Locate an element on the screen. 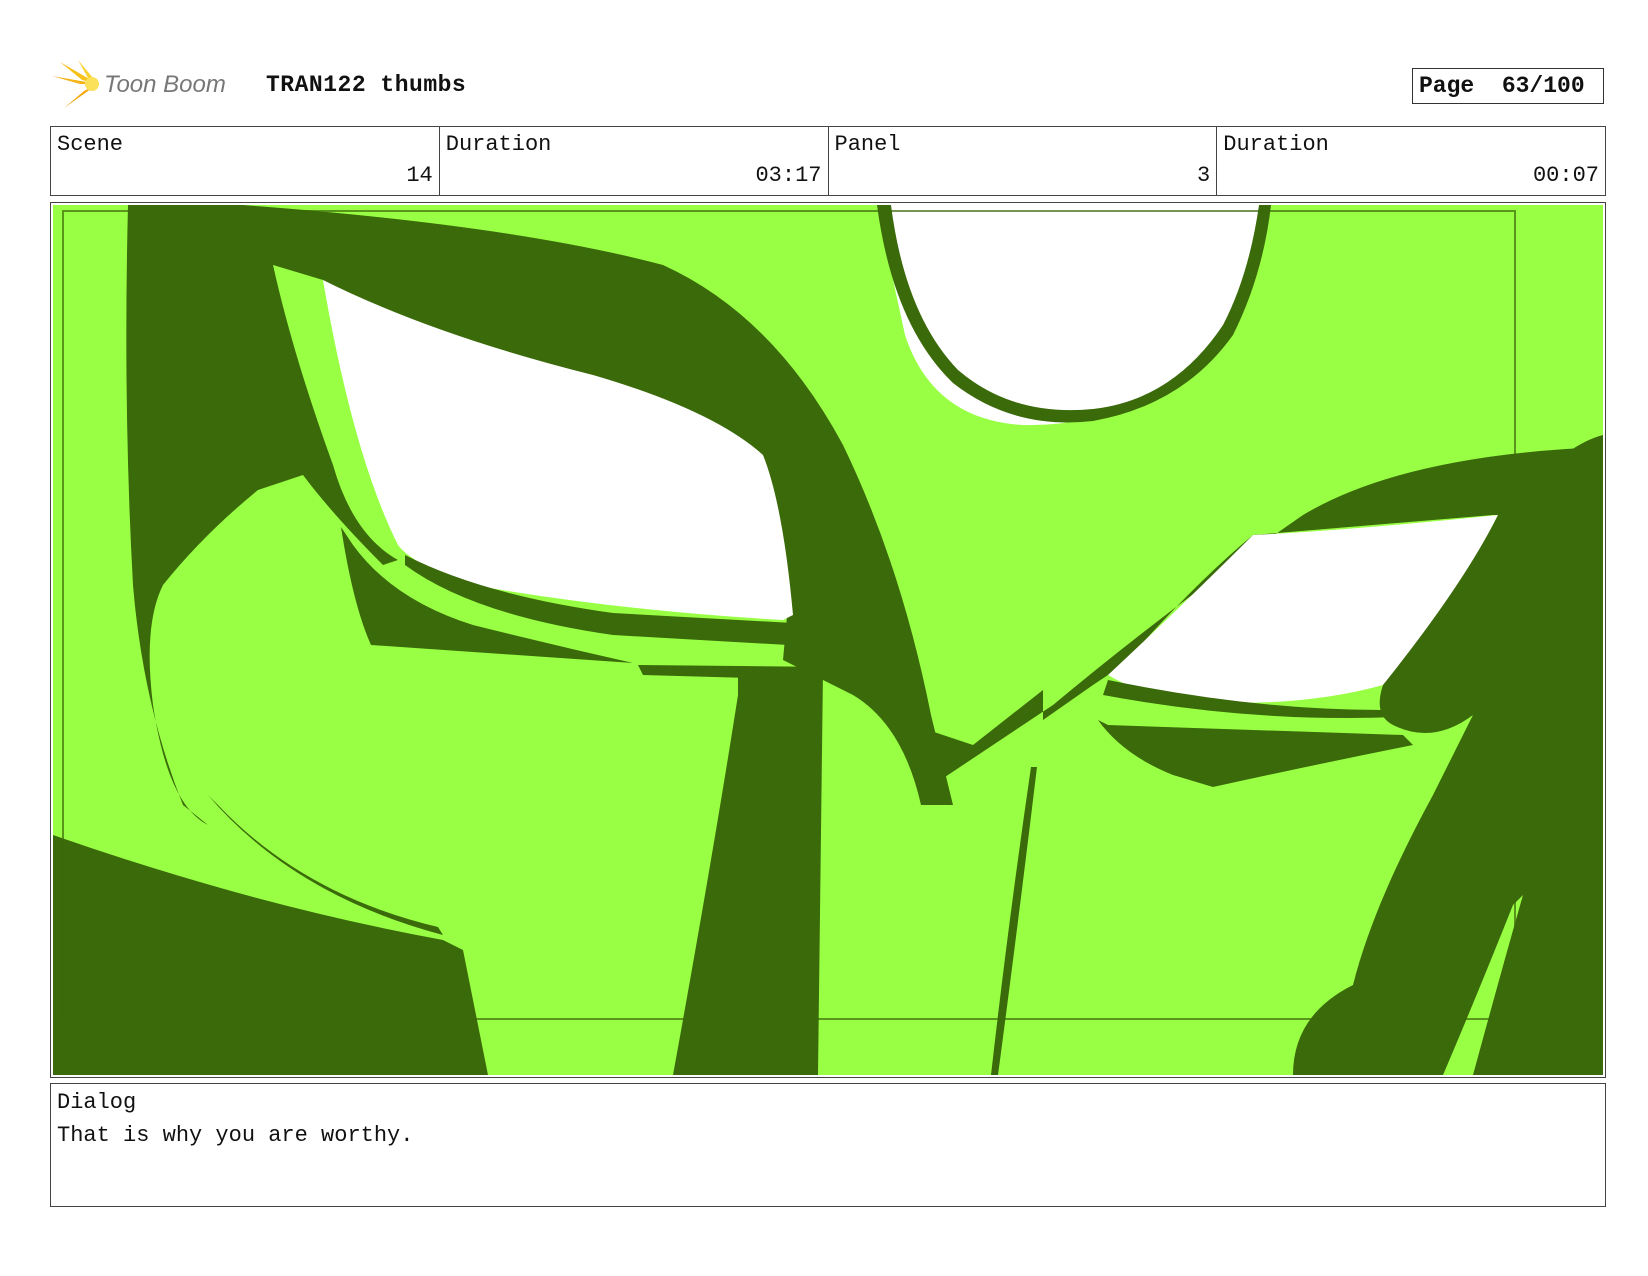 The height and width of the screenshot is (1276, 1648). panel-duration-cell: Duration 00:07 is located at coordinates (1411, 161).